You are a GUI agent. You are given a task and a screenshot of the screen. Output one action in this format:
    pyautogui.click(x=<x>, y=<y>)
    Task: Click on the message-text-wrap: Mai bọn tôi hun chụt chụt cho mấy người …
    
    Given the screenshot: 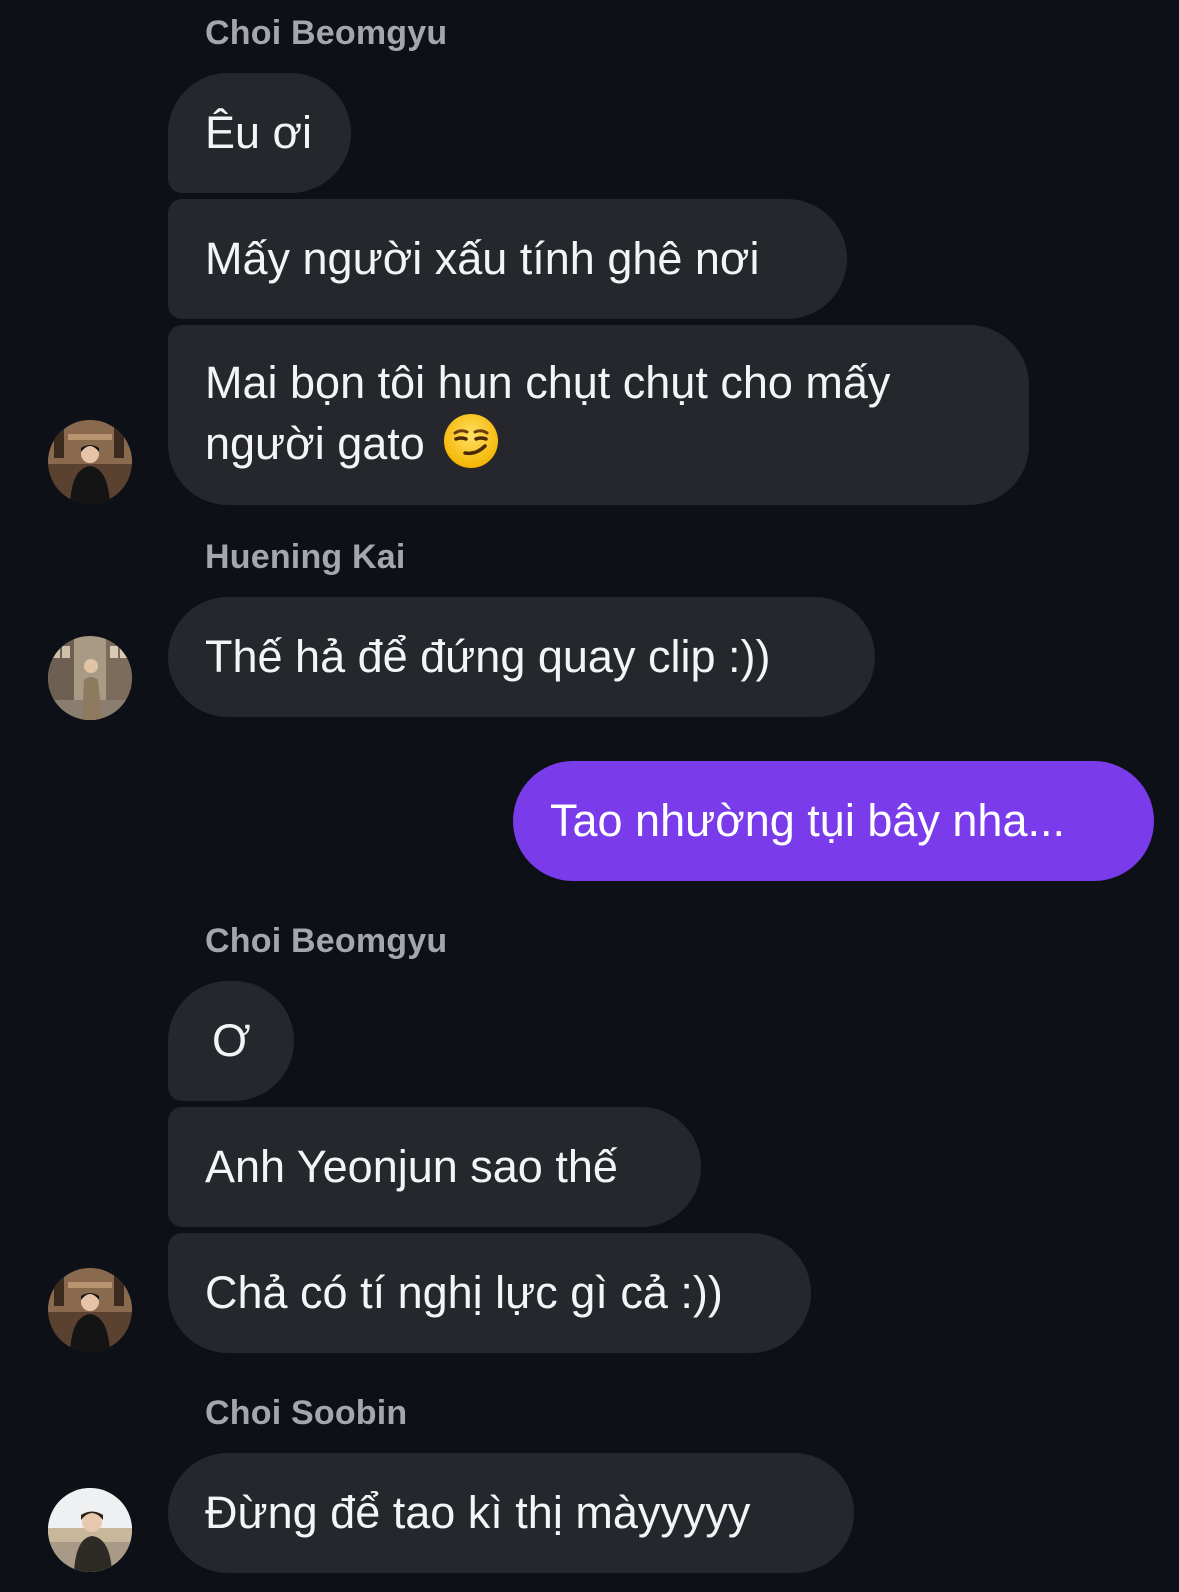 What is the action you would take?
    pyautogui.click(x=598, y=413)
    